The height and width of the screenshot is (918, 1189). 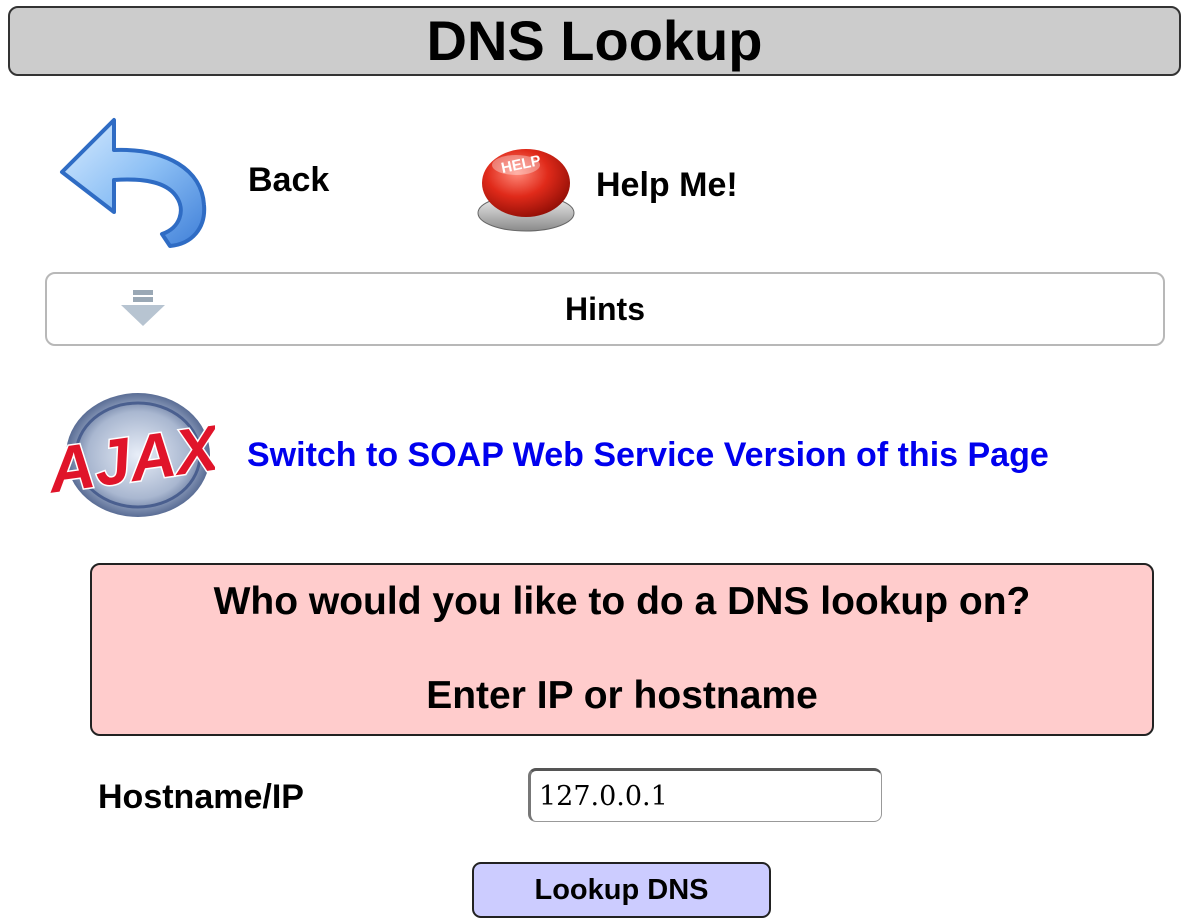 I want to click on back-link: Back, so click(x=190, y=180).